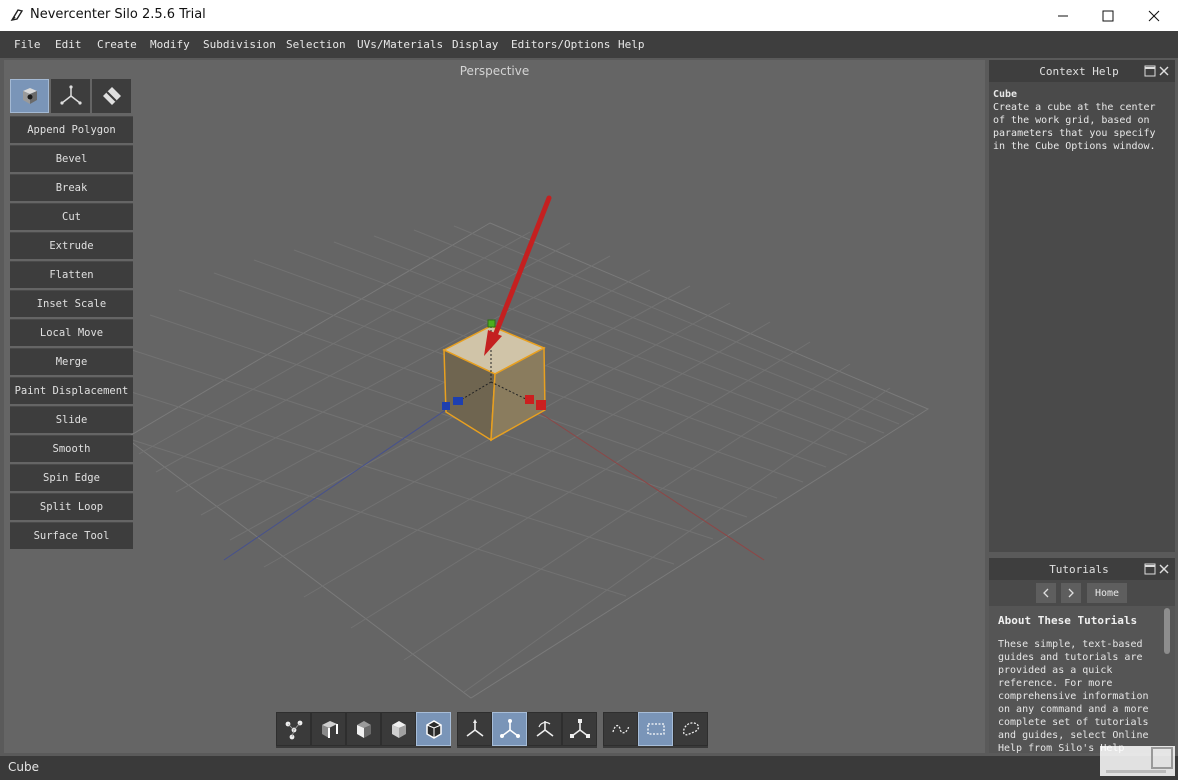  I want to click on tutorial-heading: About These Tutorials, so click(1068, 620).